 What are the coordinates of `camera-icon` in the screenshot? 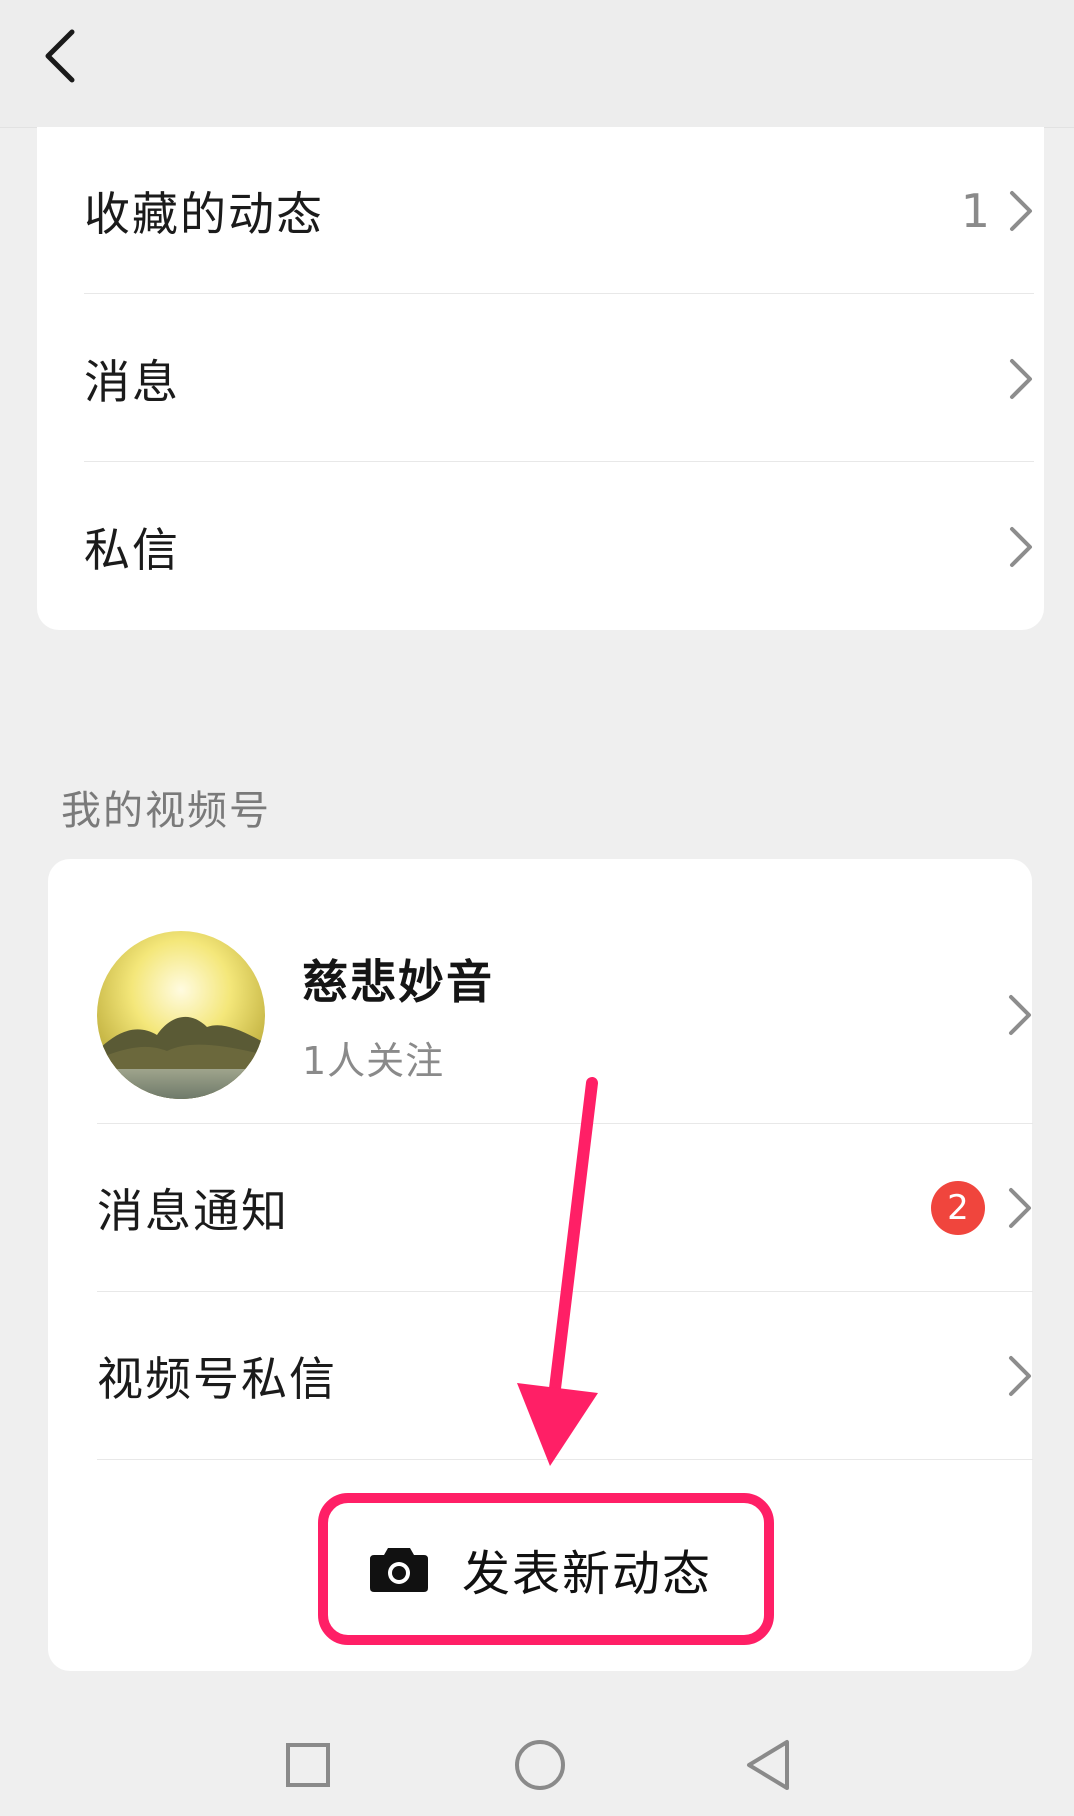 It's located at (399, 1570).